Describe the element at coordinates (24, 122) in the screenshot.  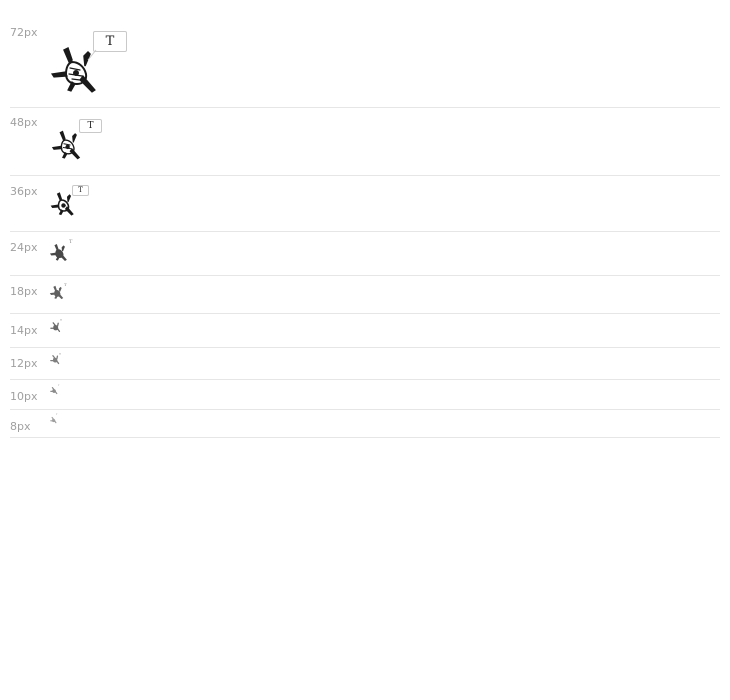
I see `size-label: 48px` at that location.